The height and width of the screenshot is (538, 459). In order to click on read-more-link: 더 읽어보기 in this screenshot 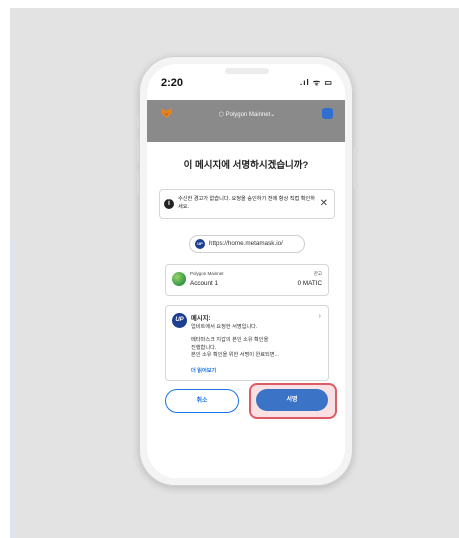, I will do `click(203, 370)`.